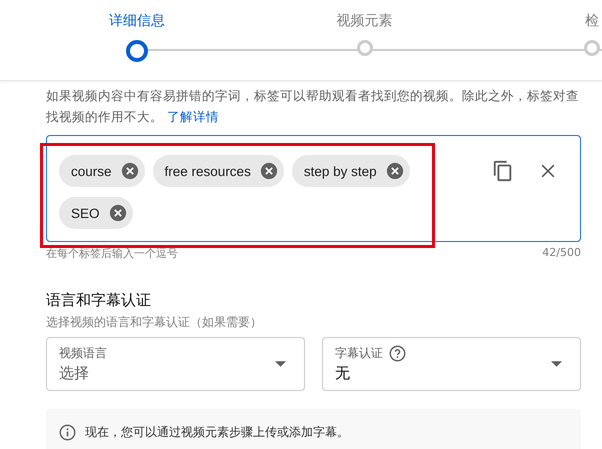 Image resolution: width=602 pixels, height=449 pixels. What do you see at coordinates (218, 171) in the screenshot?
I see `tag-chip: free resources` at bounding box center [218, 171].